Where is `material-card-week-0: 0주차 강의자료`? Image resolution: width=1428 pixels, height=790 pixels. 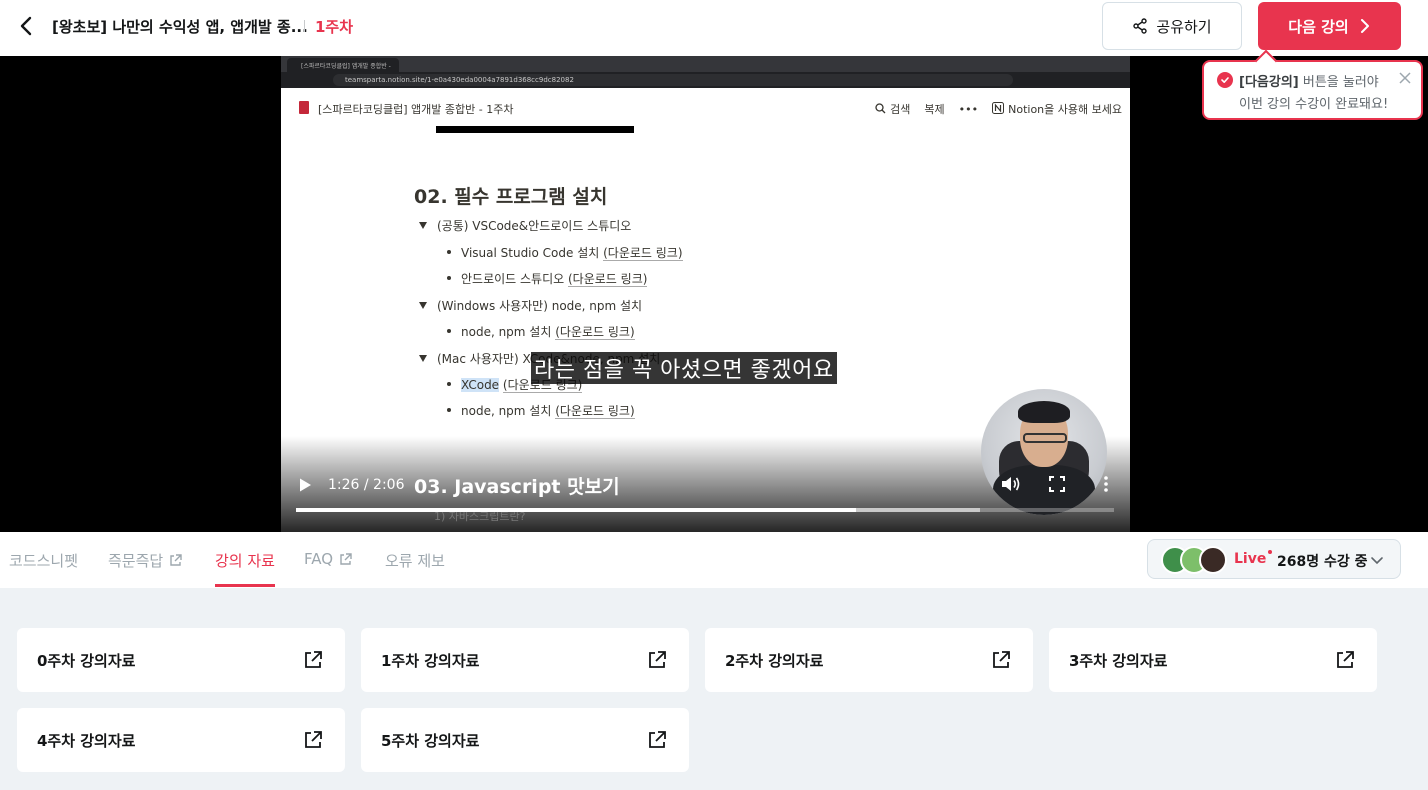
material-card-week-0: 0주차 강의자료 is located at coordinates (181, 660).